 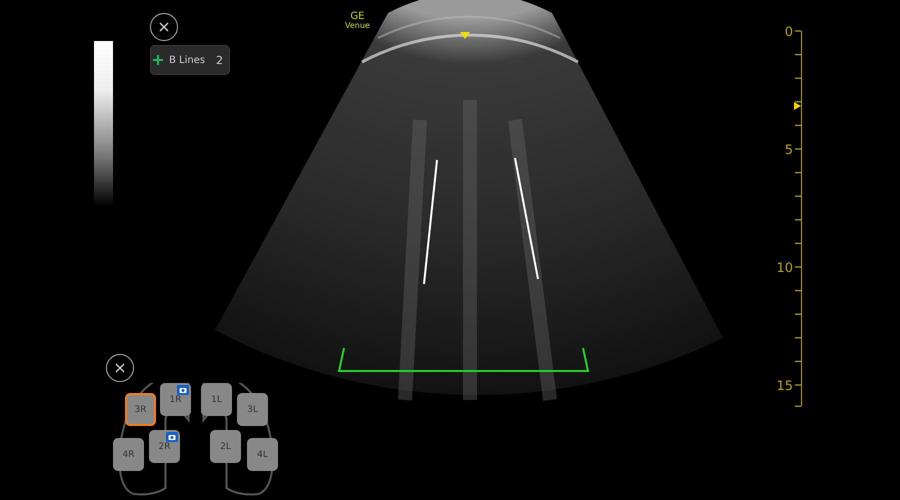 I want to click on lung-zone-button: 3L, so click(x=252, y=409).